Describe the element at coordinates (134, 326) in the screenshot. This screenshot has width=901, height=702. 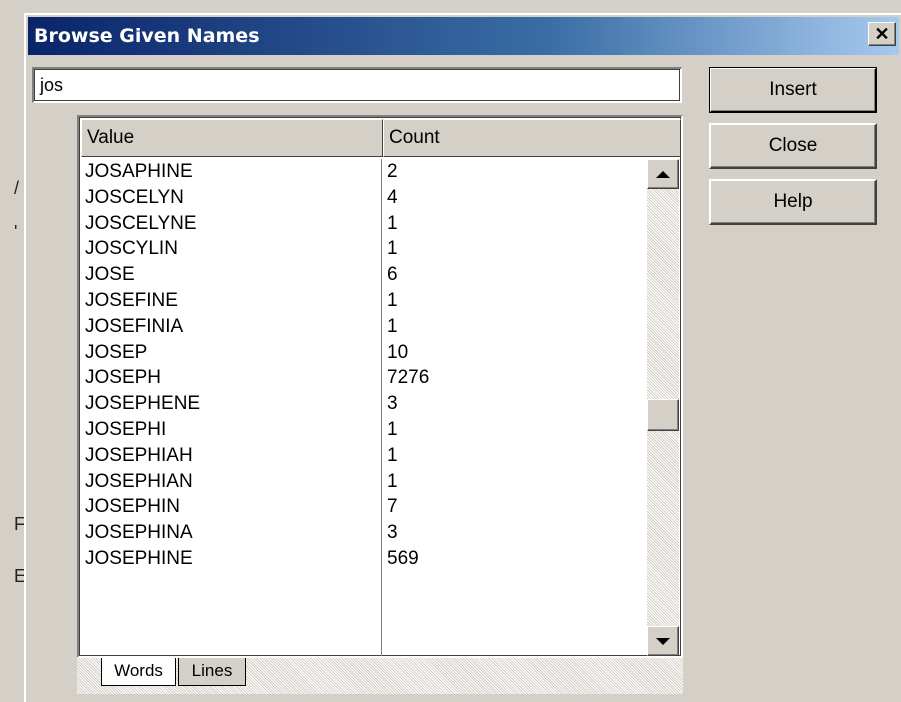
I see `name-value: JOSEFINIA` at that location.